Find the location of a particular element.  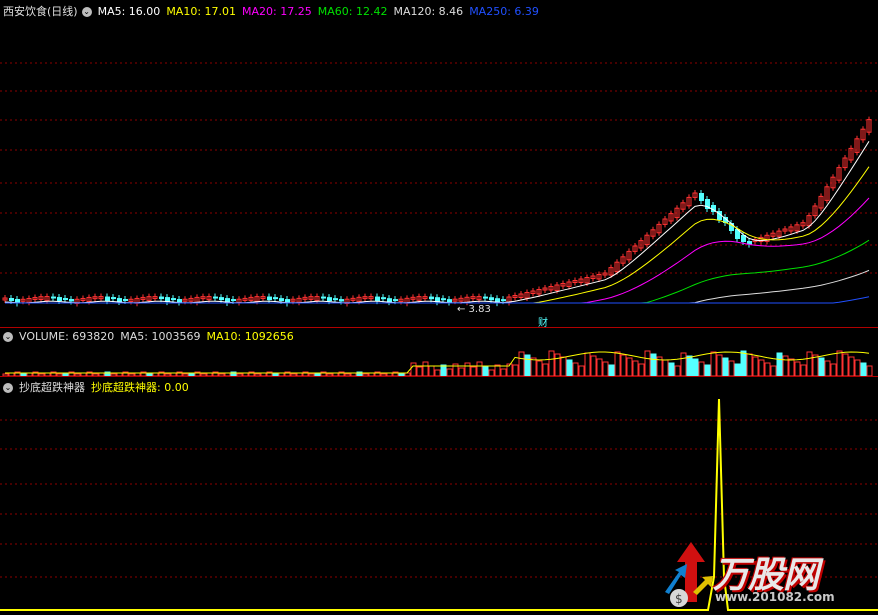

indicator-panel-settings-icon: ⌄ is located at coordinates (8, 387).